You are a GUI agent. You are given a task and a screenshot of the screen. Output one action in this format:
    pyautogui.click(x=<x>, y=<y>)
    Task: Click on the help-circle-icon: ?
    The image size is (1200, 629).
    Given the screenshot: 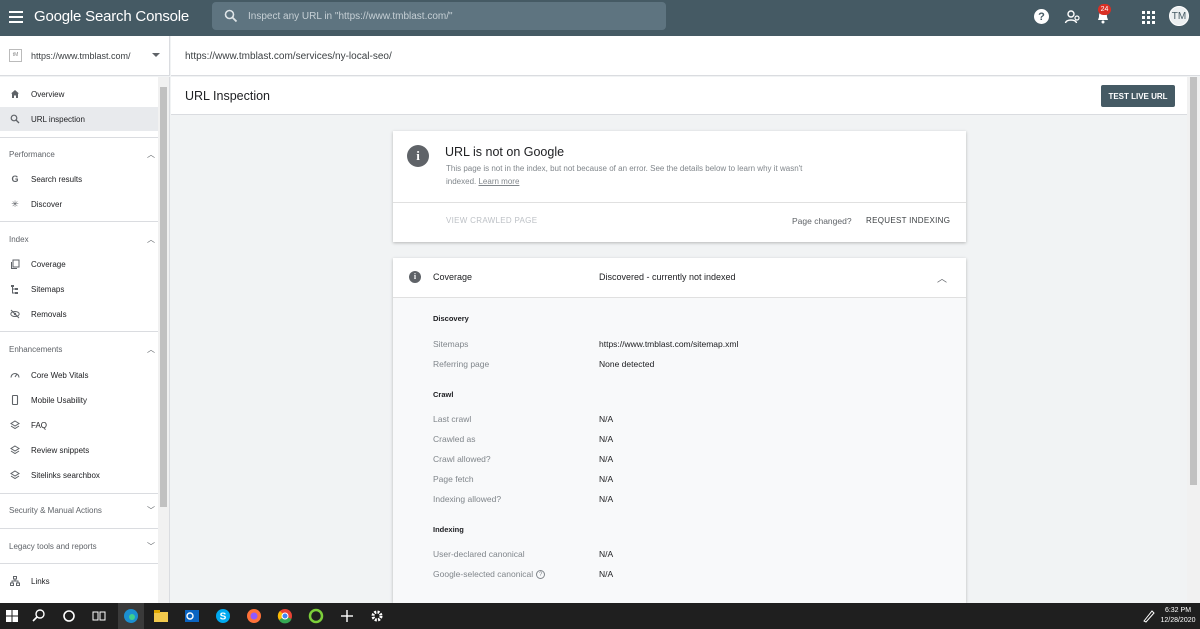 What is the action you would take?
    pyautogui.click(x=541, y=575)
    